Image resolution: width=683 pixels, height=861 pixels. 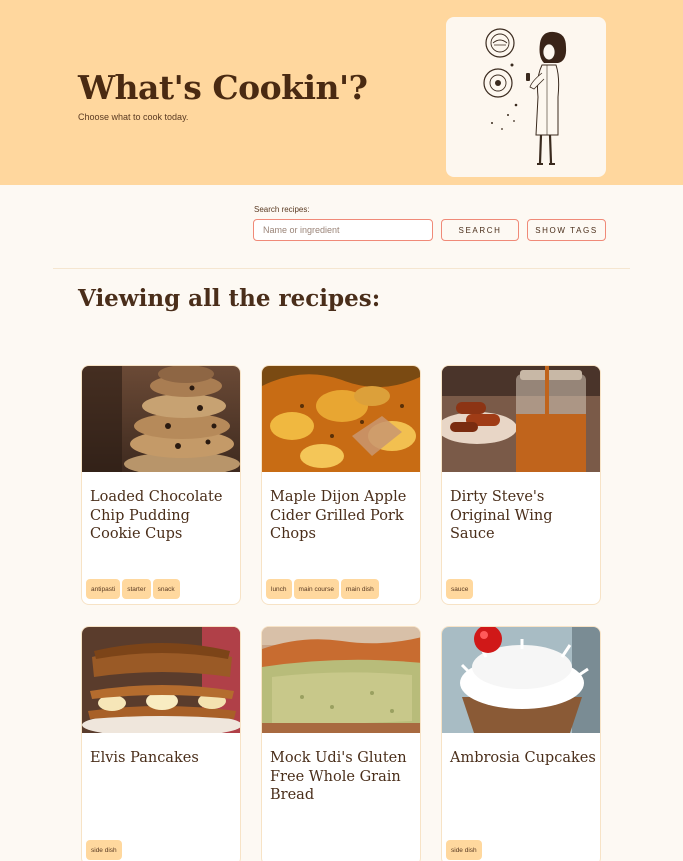 I want to click on divider, so click(x=341, y=268).